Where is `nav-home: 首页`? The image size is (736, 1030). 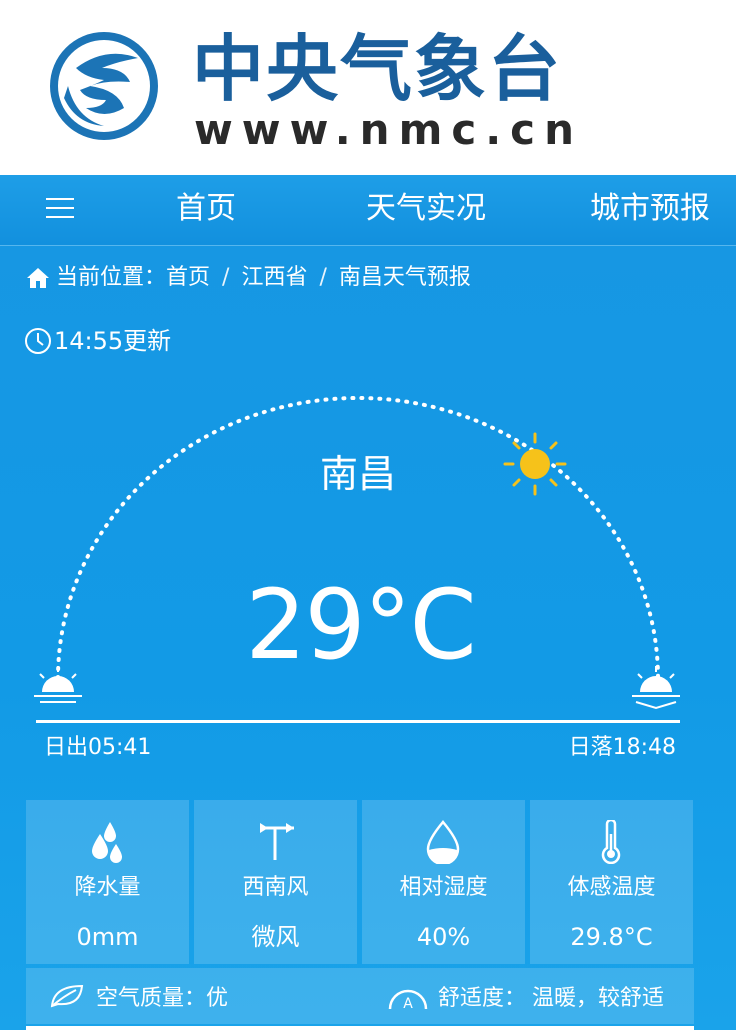 nav-home: 首页 is located at coordinates (206, 209).